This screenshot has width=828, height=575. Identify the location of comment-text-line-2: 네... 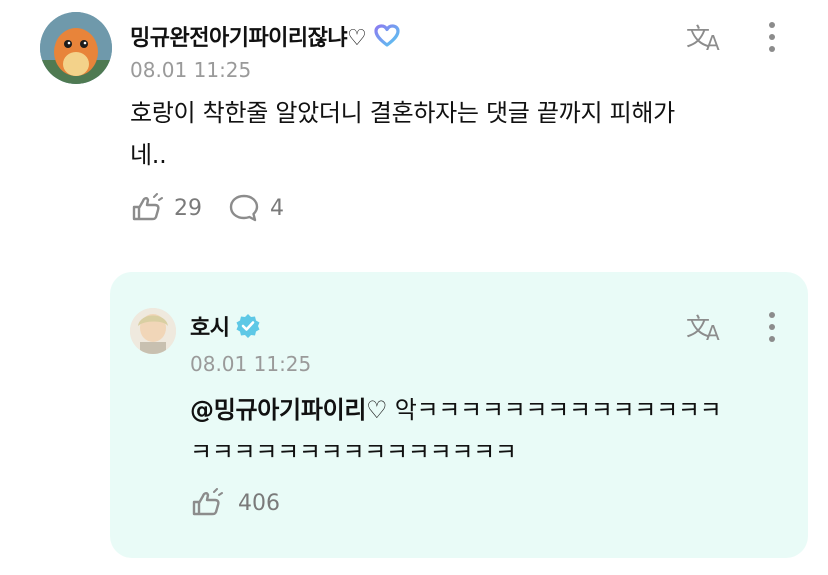
(148, 155).